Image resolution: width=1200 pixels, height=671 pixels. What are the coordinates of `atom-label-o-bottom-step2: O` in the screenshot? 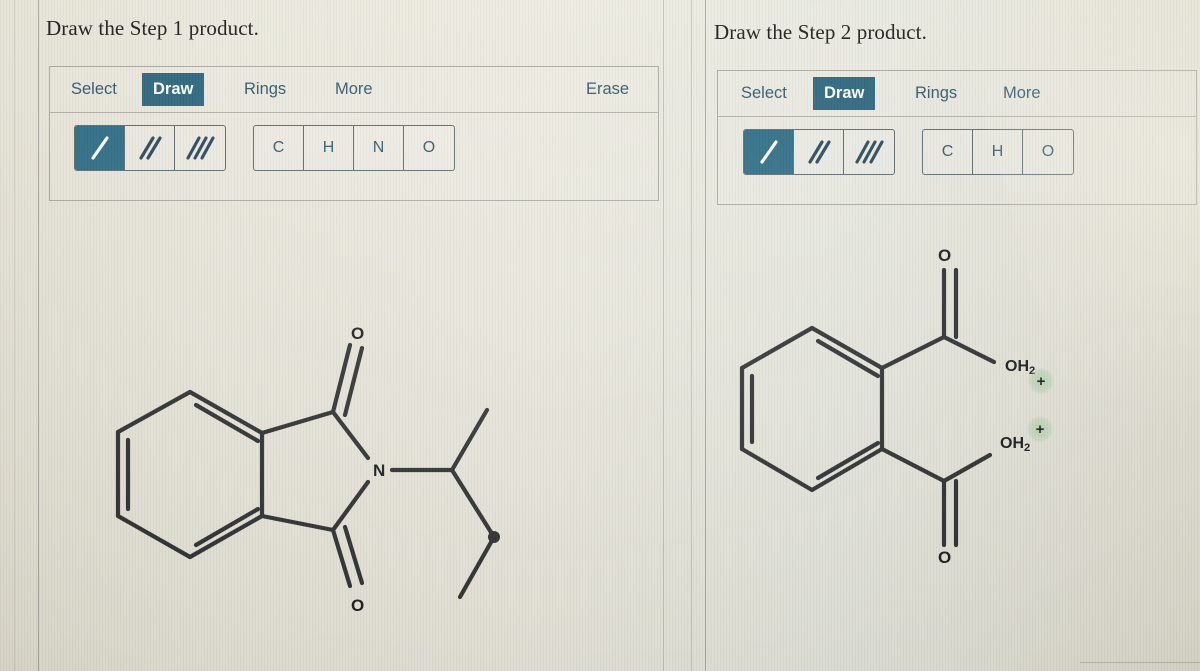 It's located at (945, 557).